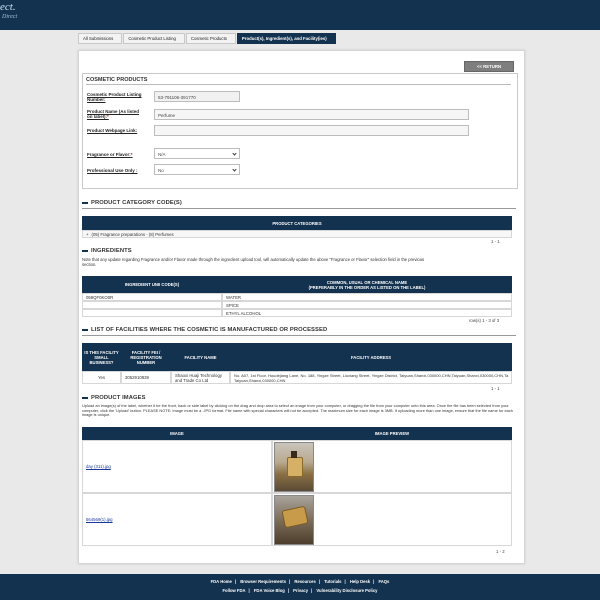 The width and height of the screenshot is (600, 600). I want to click on fragrance-label-text: Fragrance or Flavor:, so click(109, 154).